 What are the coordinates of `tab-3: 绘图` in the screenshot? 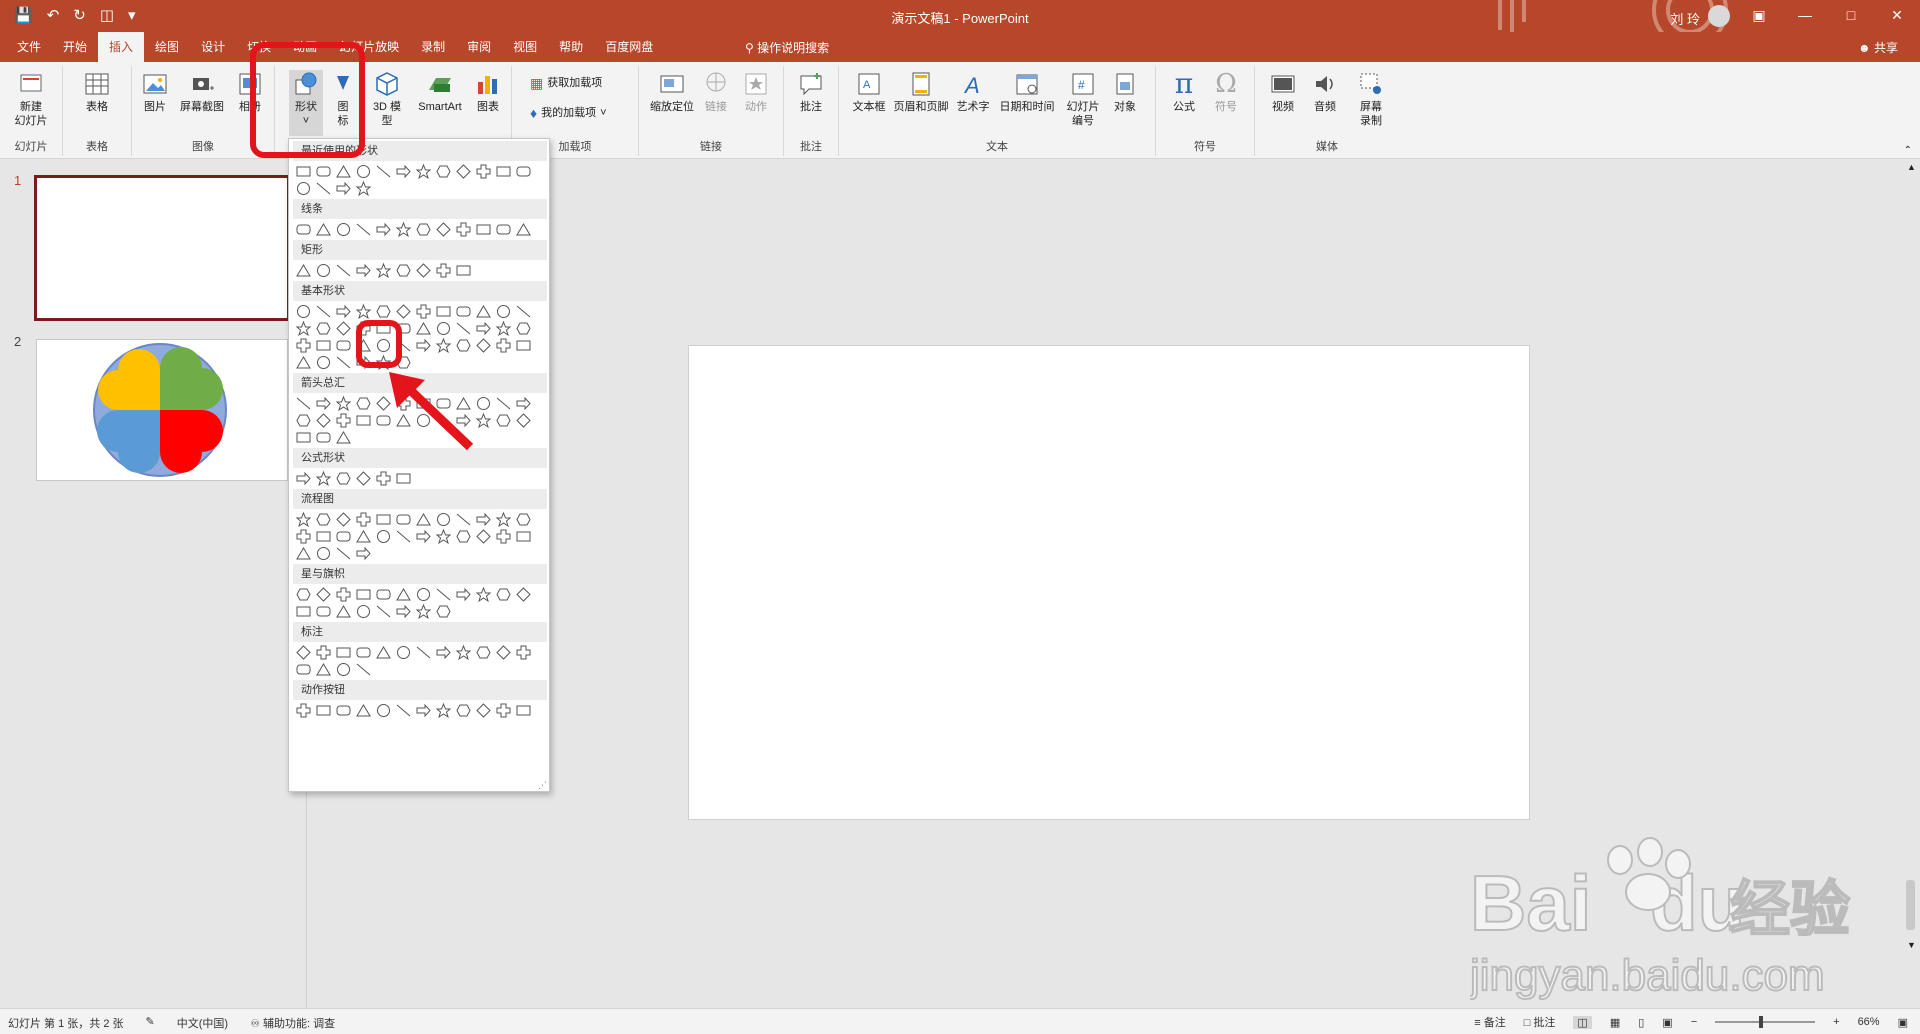 It's located at (167, 47).